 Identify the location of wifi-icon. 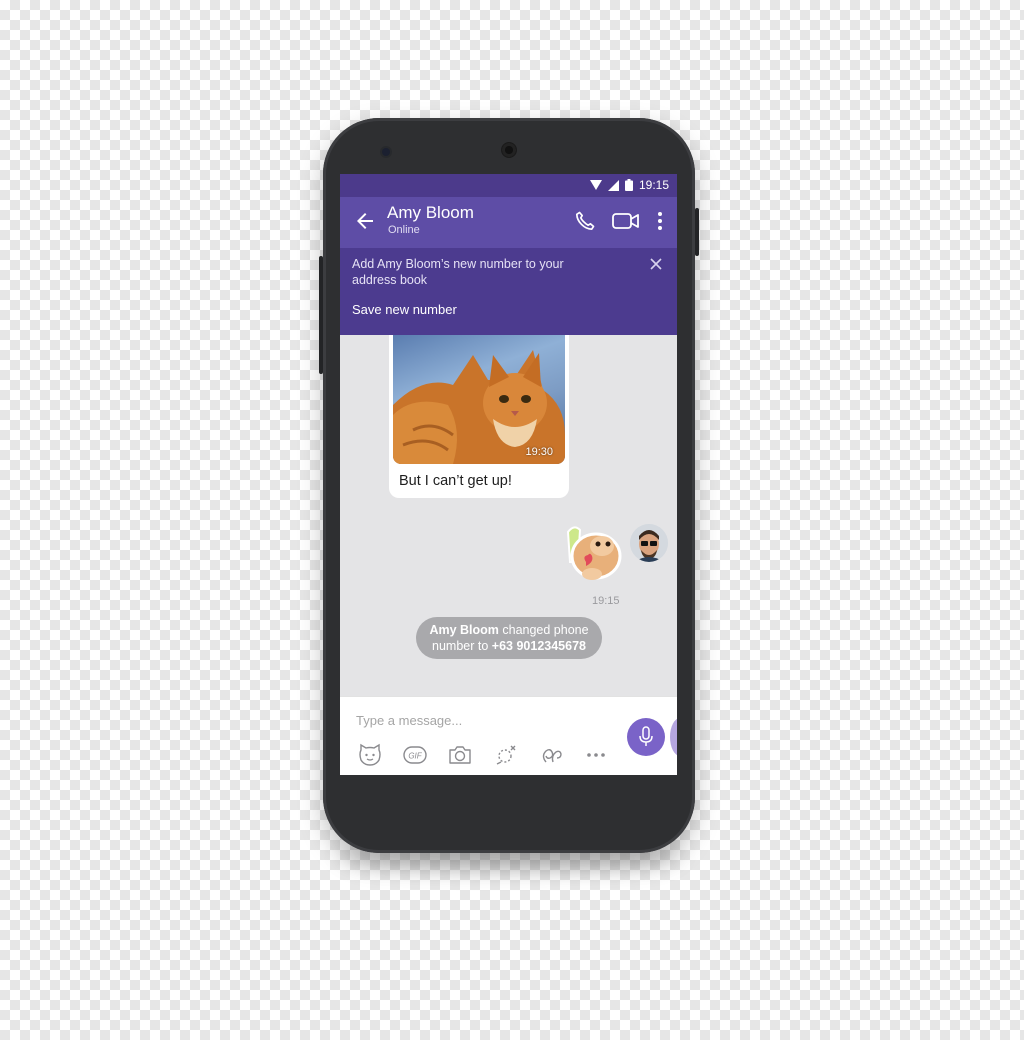
(595, 185).